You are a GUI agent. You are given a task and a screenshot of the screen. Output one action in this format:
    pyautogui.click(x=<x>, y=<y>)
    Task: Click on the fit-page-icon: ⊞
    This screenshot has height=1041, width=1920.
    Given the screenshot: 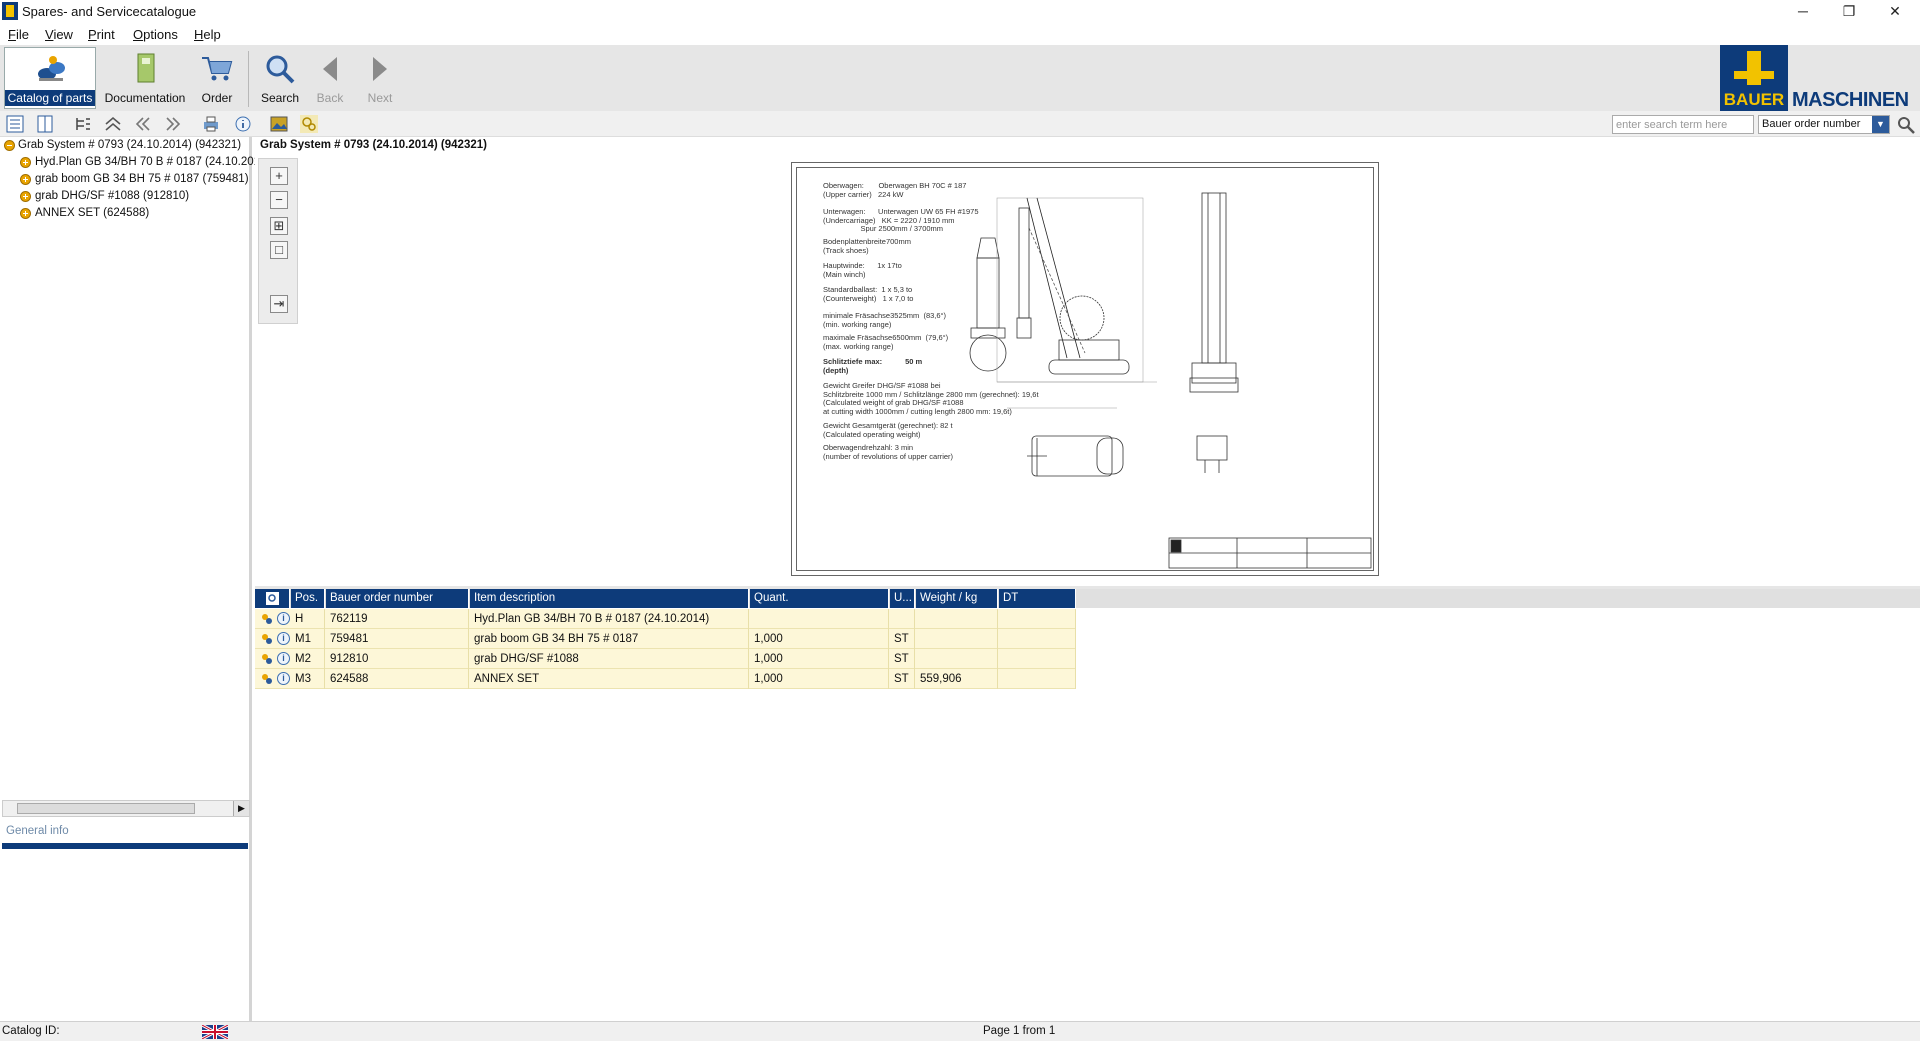 What is the action you would take?
    pyautogui.click(x=279, y=226)
    